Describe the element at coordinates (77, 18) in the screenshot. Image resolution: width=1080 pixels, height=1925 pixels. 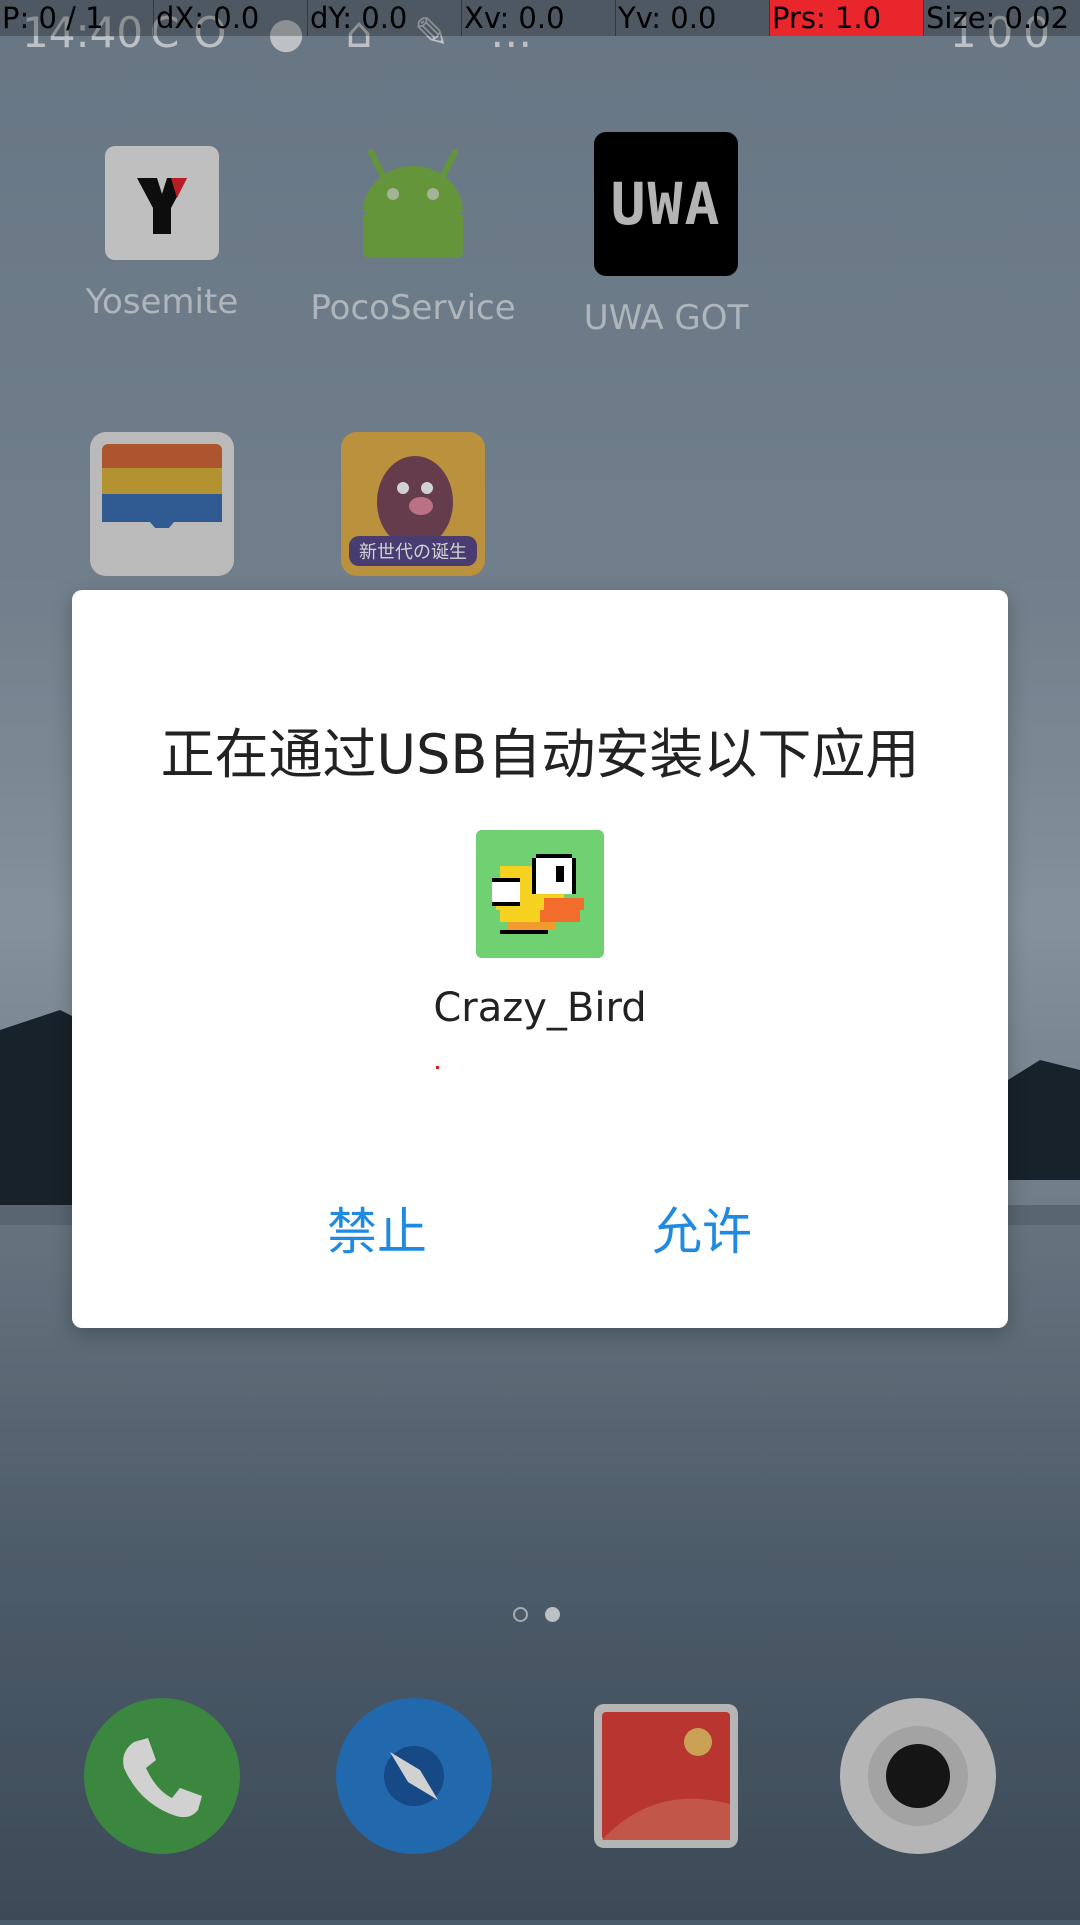
I see `debug-pointer: P: 0 / 1` at that location.